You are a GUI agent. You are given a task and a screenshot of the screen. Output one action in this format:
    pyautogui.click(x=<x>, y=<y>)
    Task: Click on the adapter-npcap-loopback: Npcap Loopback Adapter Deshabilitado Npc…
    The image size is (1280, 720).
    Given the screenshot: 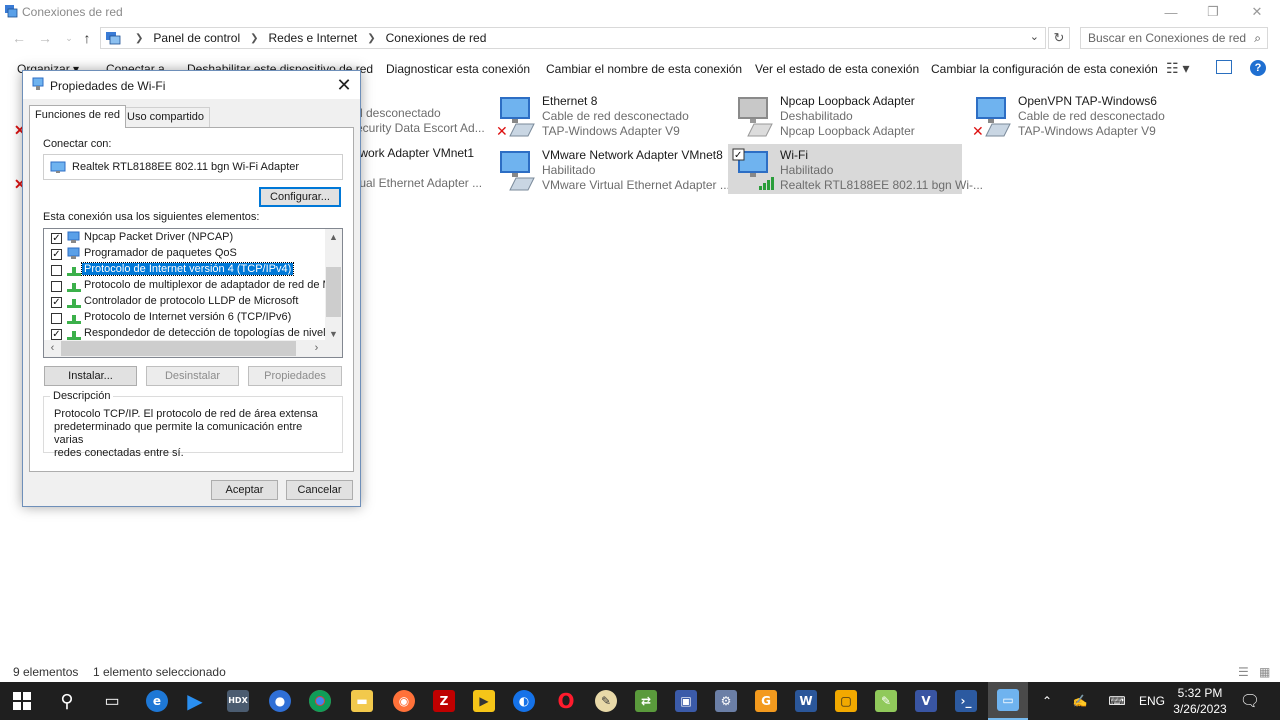 What is the action you would take?
    pyautogui.click(x=845, y=115)
    